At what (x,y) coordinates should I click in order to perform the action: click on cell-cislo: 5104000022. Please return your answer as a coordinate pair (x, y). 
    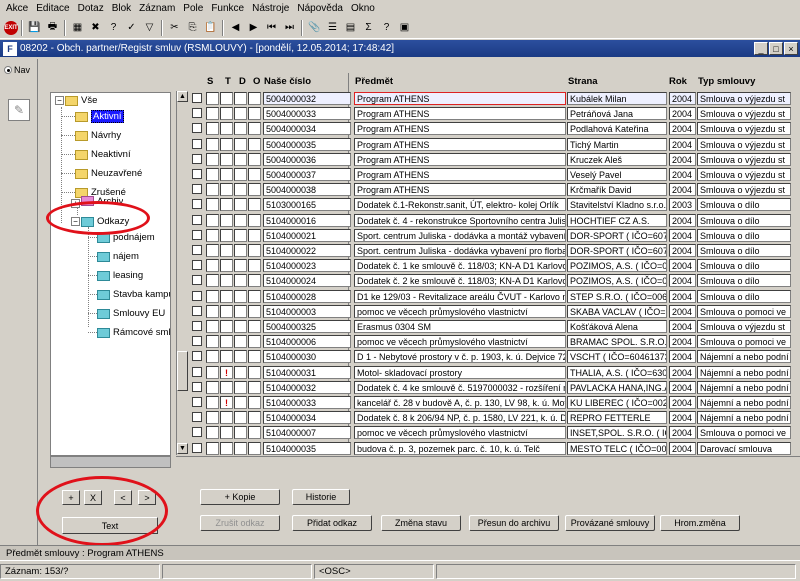
    Looking at the image, I should click on (307, 250).